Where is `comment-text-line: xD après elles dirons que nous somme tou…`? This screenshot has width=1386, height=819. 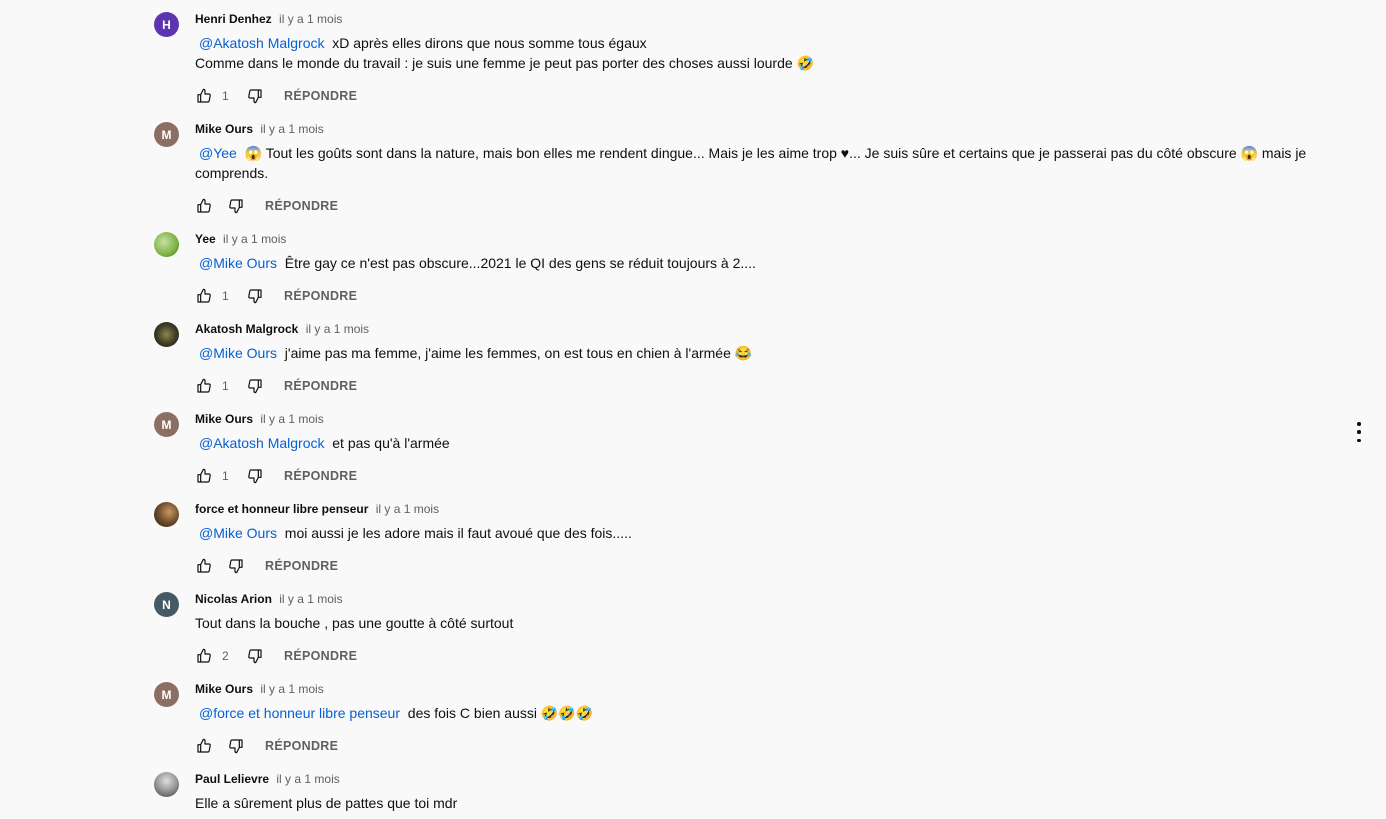
comment-text-line: xD après elles dirons que nous somme tou… is located at coordinates (489, 43).